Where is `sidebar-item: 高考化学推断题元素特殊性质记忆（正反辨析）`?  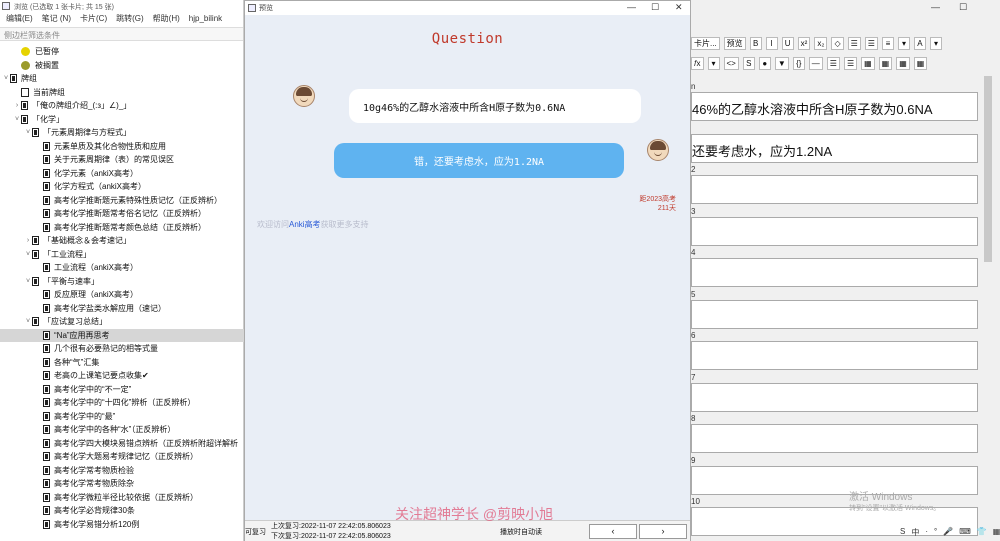
sidebar-item: 高考化学推断题元素特殊性质记忆（正反辨析） is located at coordinates (122, 200).